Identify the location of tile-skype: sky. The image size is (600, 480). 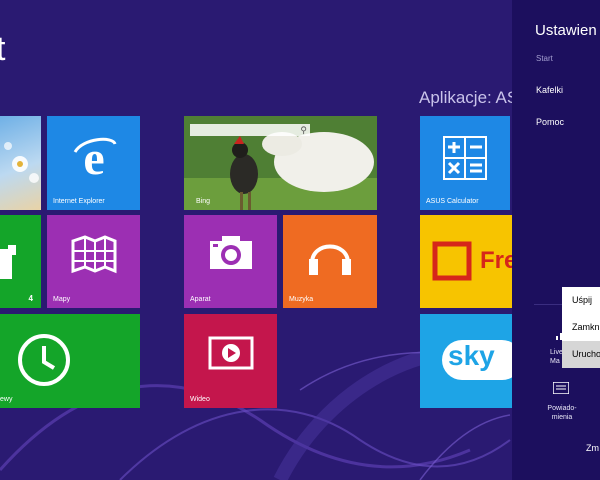
(466, 361).